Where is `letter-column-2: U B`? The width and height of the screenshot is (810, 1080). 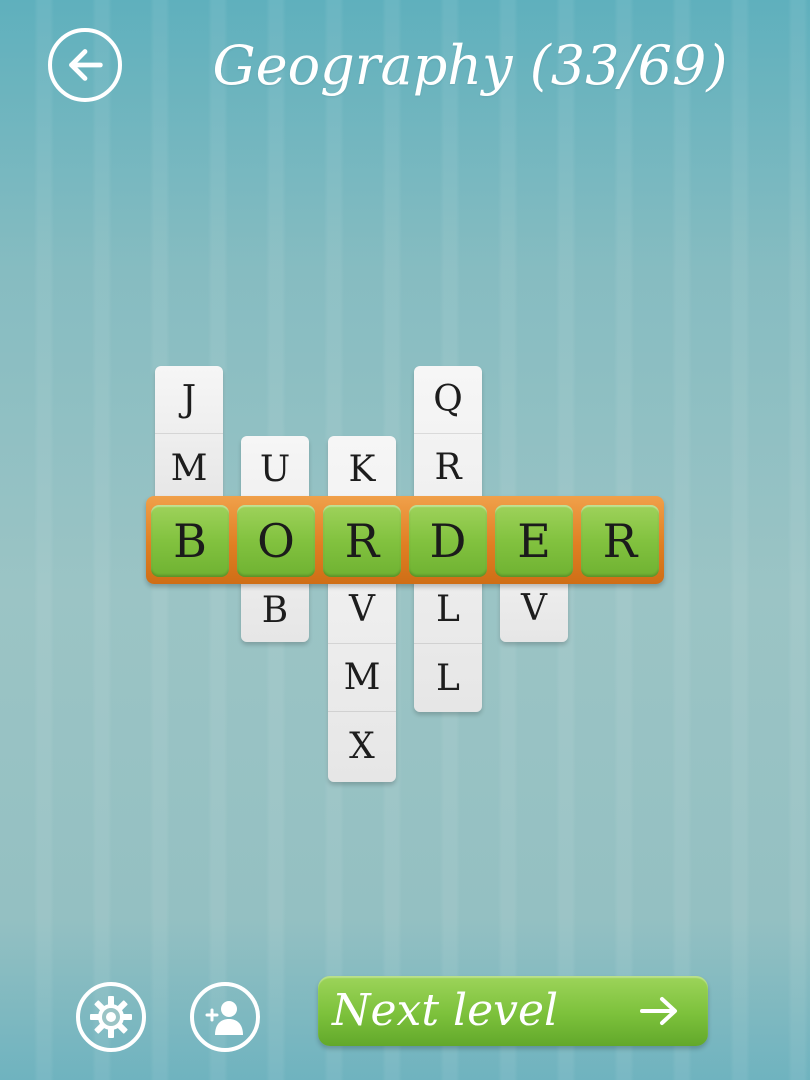 letter-column-2: U B is located at coordinates (275, 539).